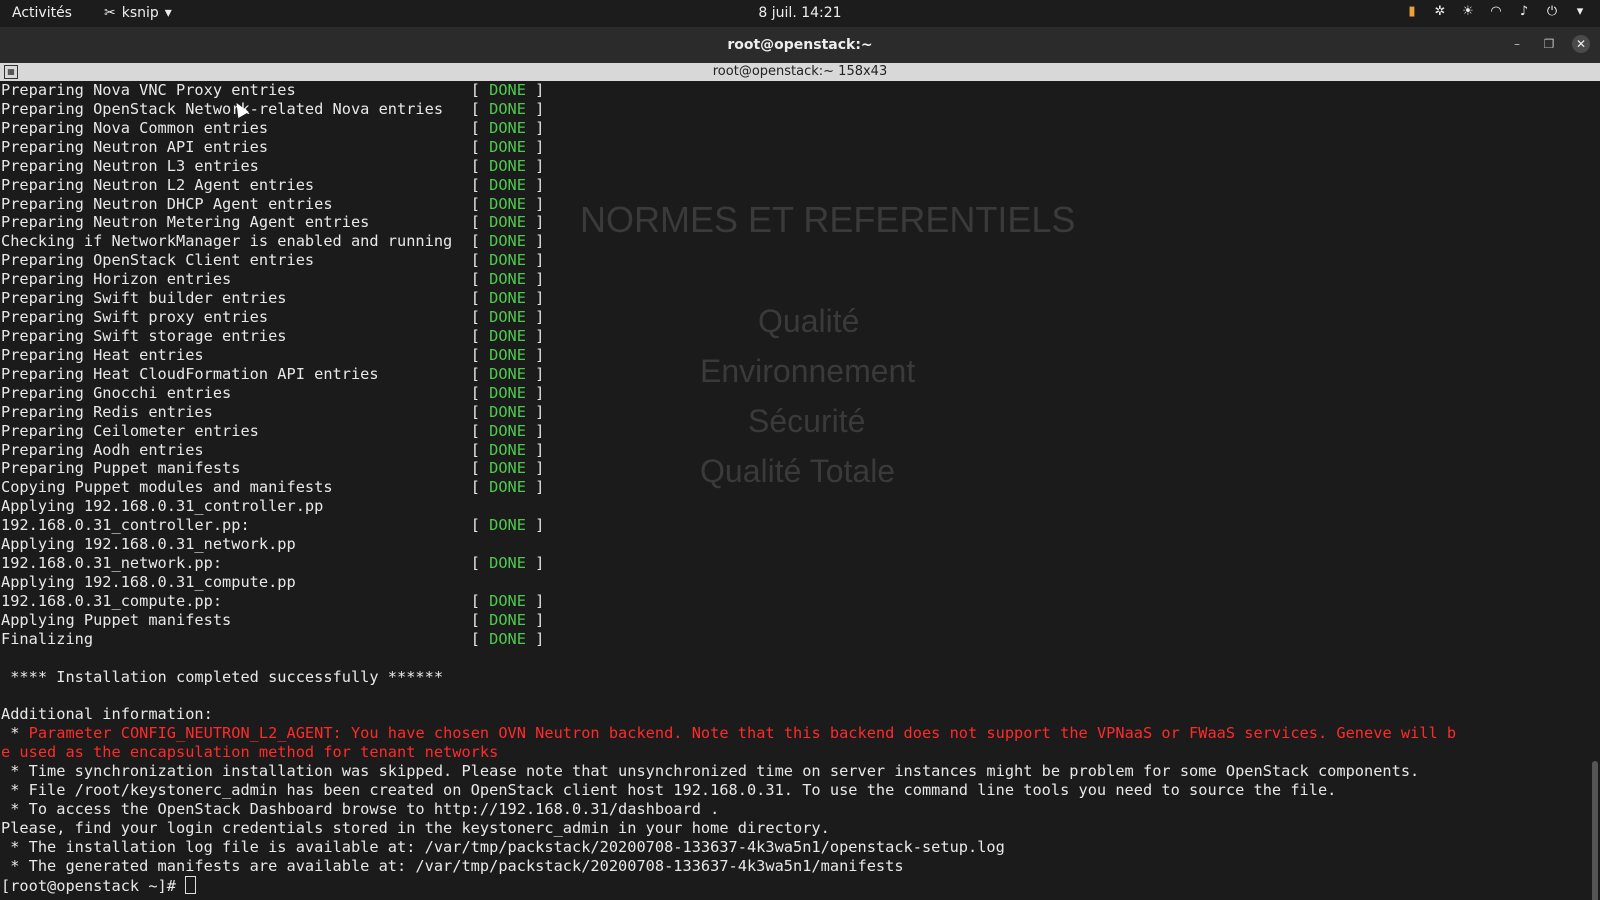  What do you see at coordinates (1595, 830) in the screenshot?
I see `terminal-scrollbar` at bounding box center [1595, 830].